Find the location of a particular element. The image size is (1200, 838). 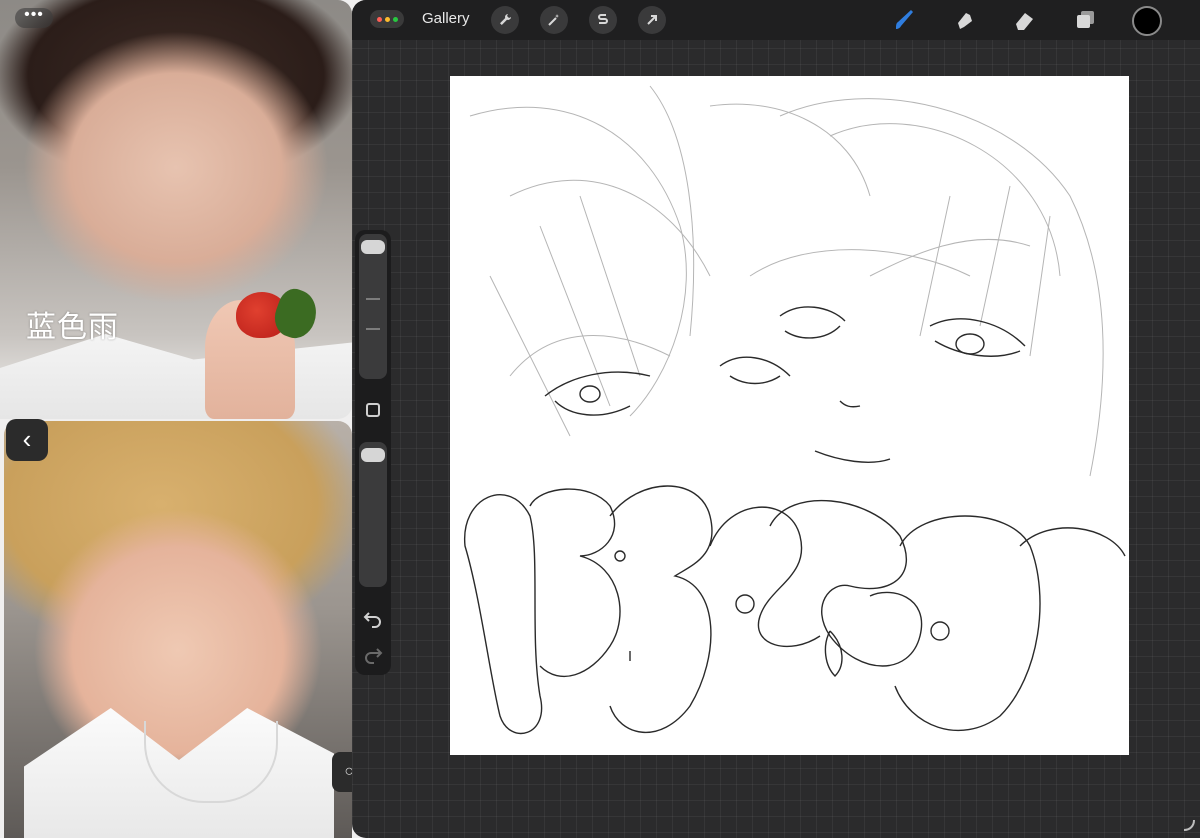

undo-icon is located at coordinates (373, 618).